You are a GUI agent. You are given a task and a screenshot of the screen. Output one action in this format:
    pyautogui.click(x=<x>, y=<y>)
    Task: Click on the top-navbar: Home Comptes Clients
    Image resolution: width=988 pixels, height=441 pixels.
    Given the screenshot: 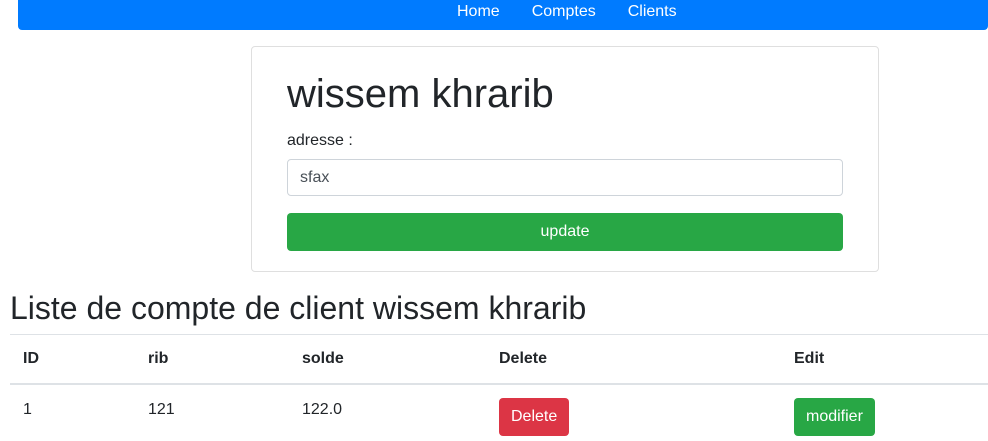 What is the action you would take?
    pyautogui.click(x=503, y=15)
    